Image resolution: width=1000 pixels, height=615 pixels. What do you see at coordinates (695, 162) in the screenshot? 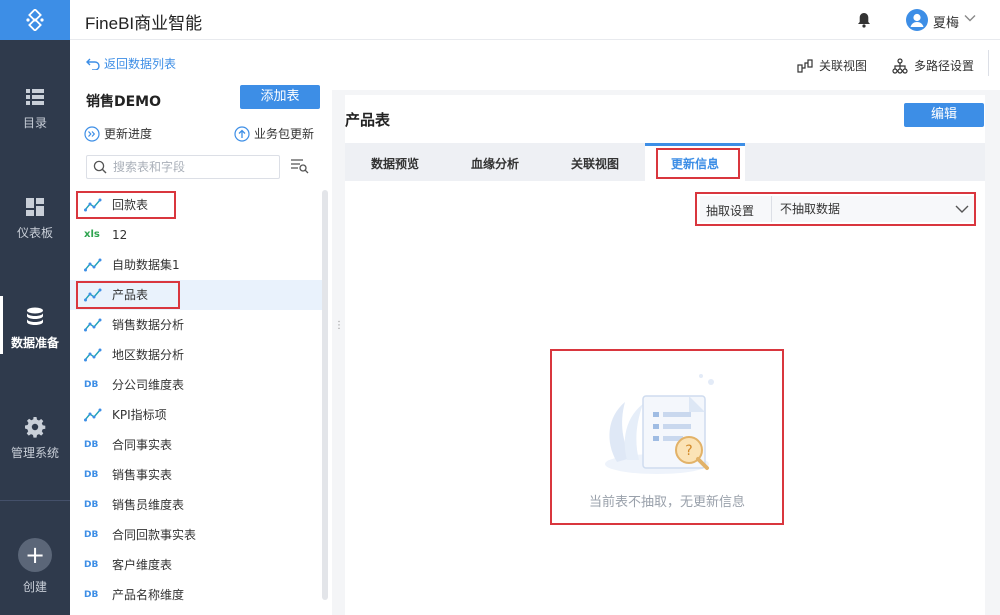
I see `tab-update-info: 更新信息` at bounding box center [695, 162].